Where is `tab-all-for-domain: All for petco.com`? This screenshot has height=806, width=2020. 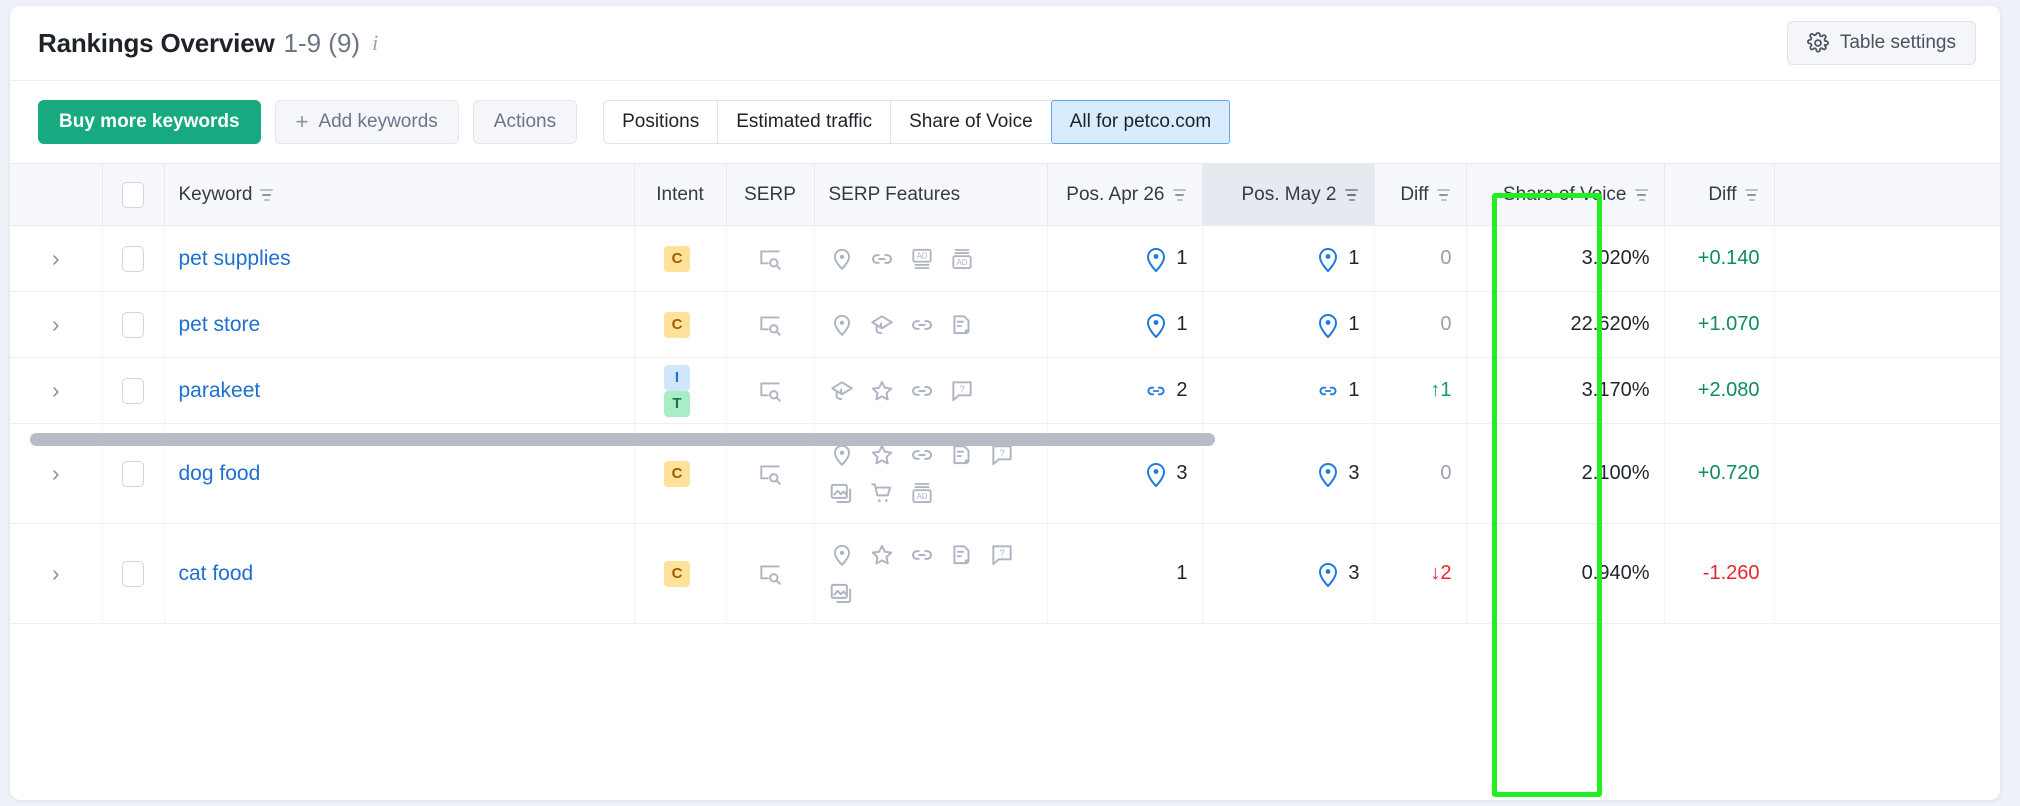 tab-all-for-domain: All for petco.com is located at coordinates (1140, 122).